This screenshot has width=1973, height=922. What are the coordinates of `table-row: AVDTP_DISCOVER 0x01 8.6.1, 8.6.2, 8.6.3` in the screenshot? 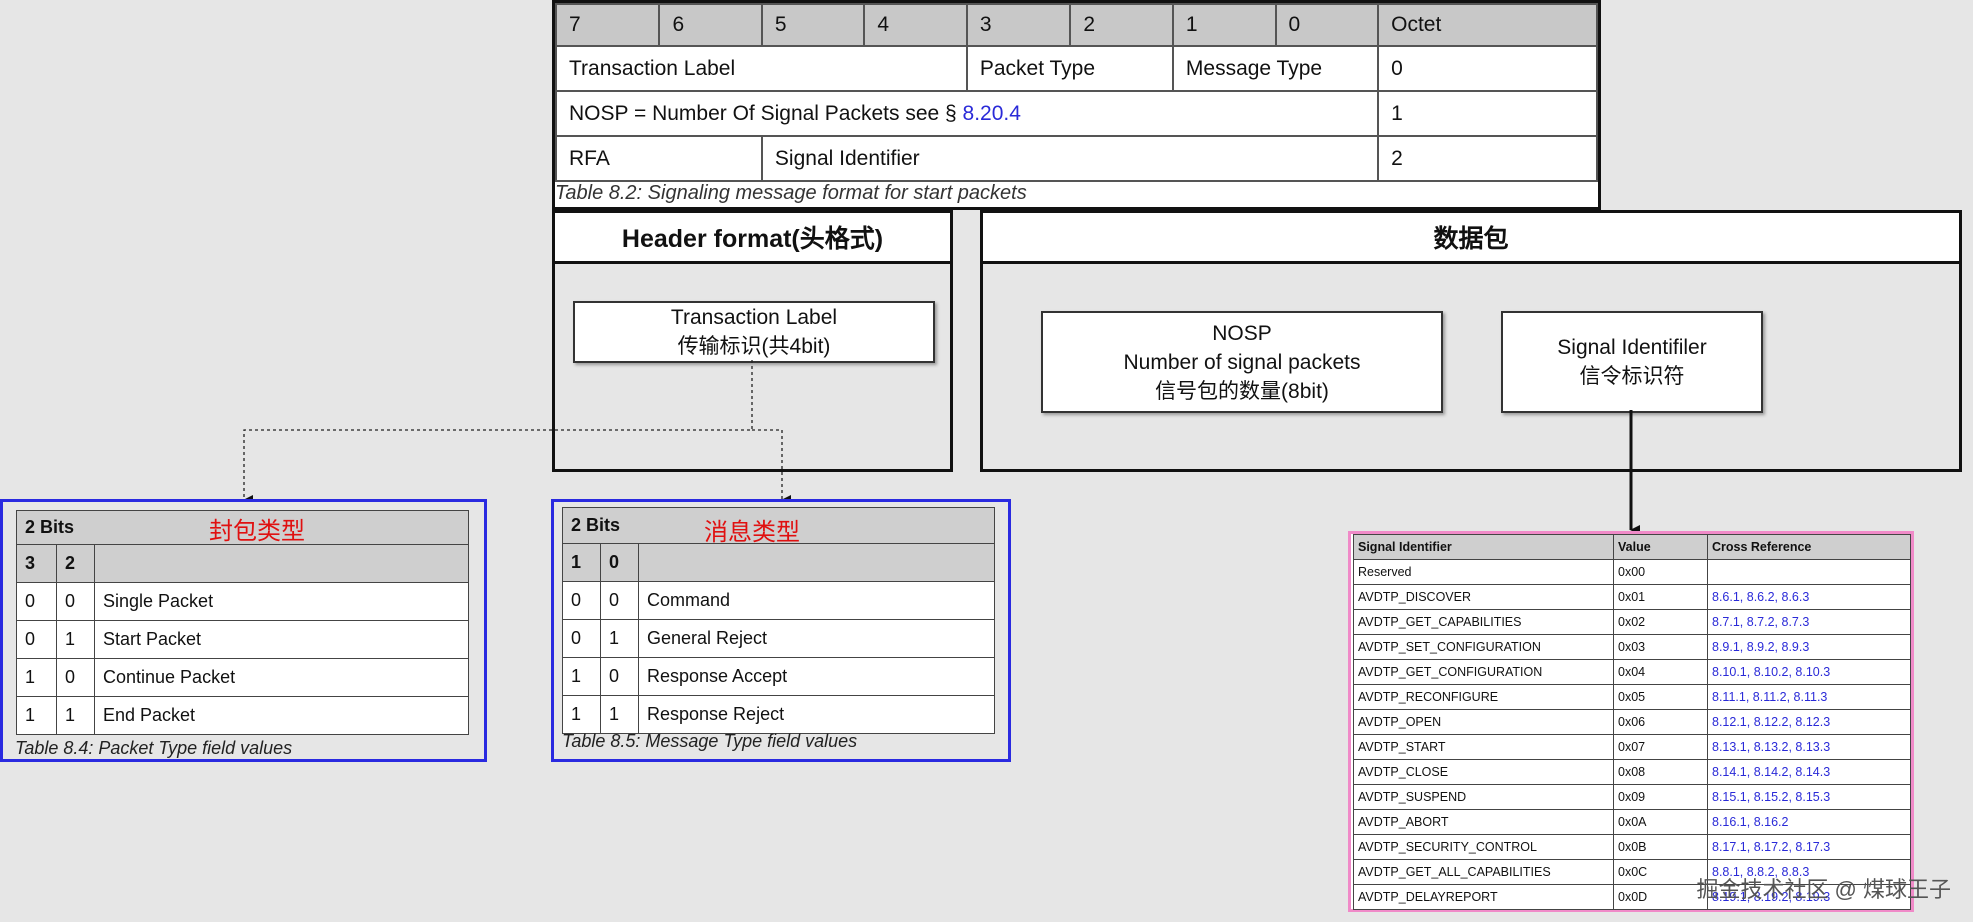 It's located at (1632, 597).